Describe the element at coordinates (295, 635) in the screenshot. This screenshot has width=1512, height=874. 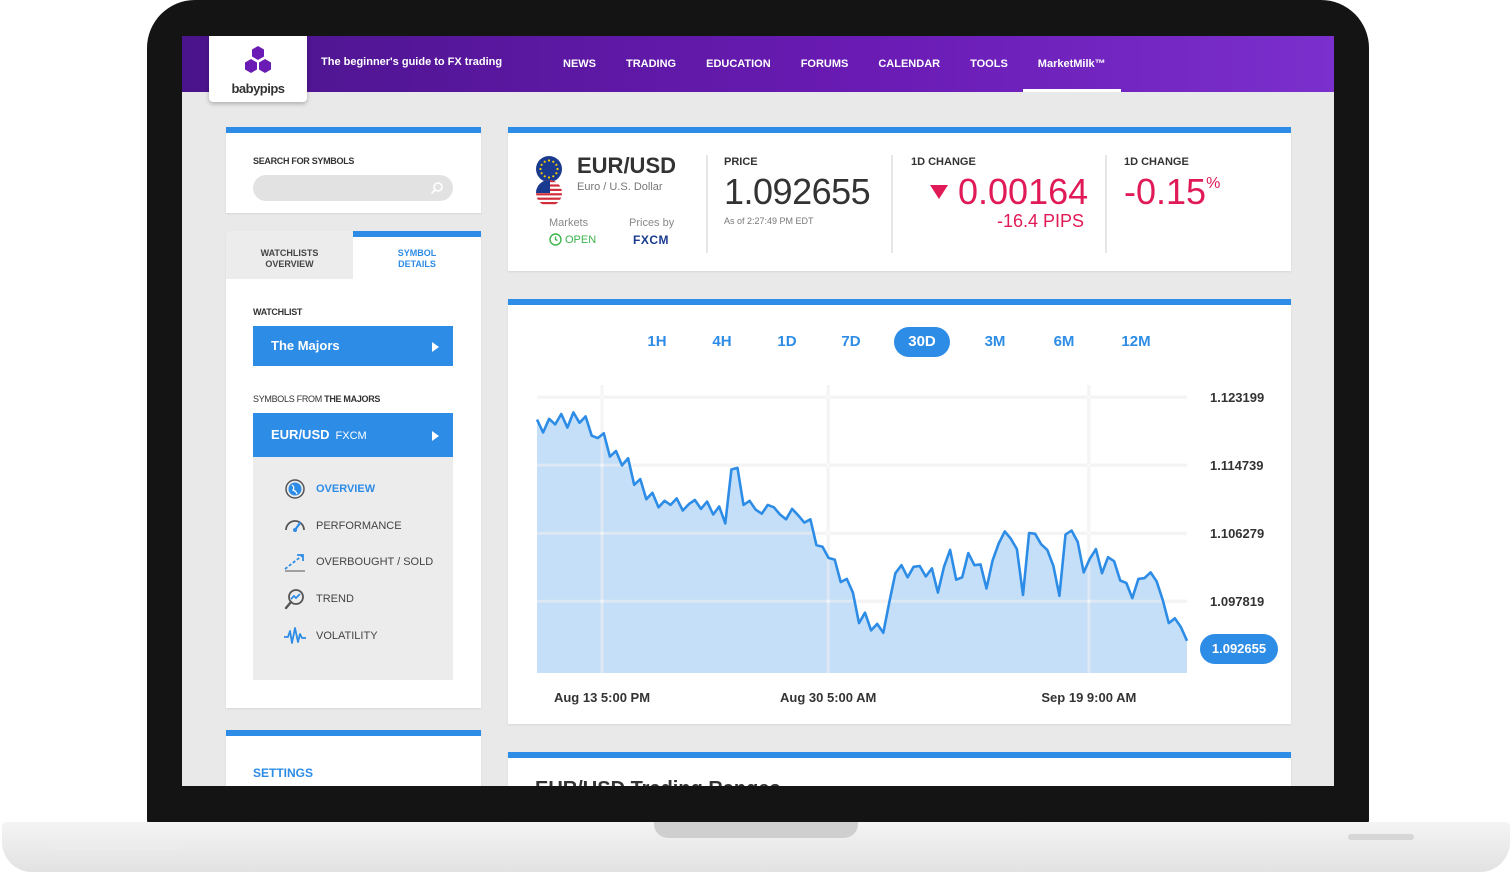
I see `pulse-icon` at that location.